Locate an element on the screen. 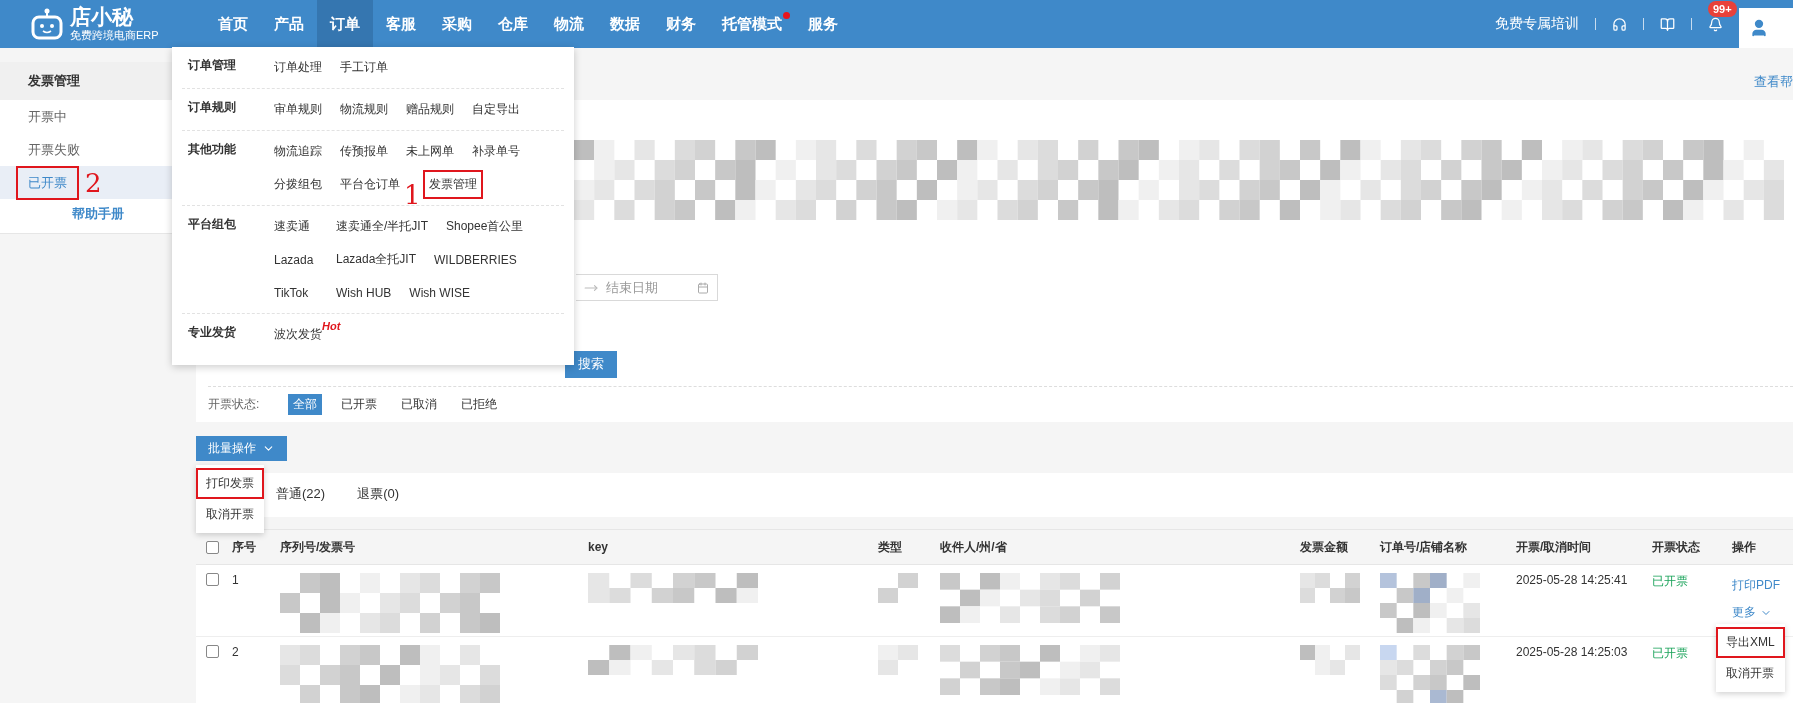 The width and height of the screenshot is (1793, 703). menu-item: 物流追踪 is located at coordinates (298, 151).